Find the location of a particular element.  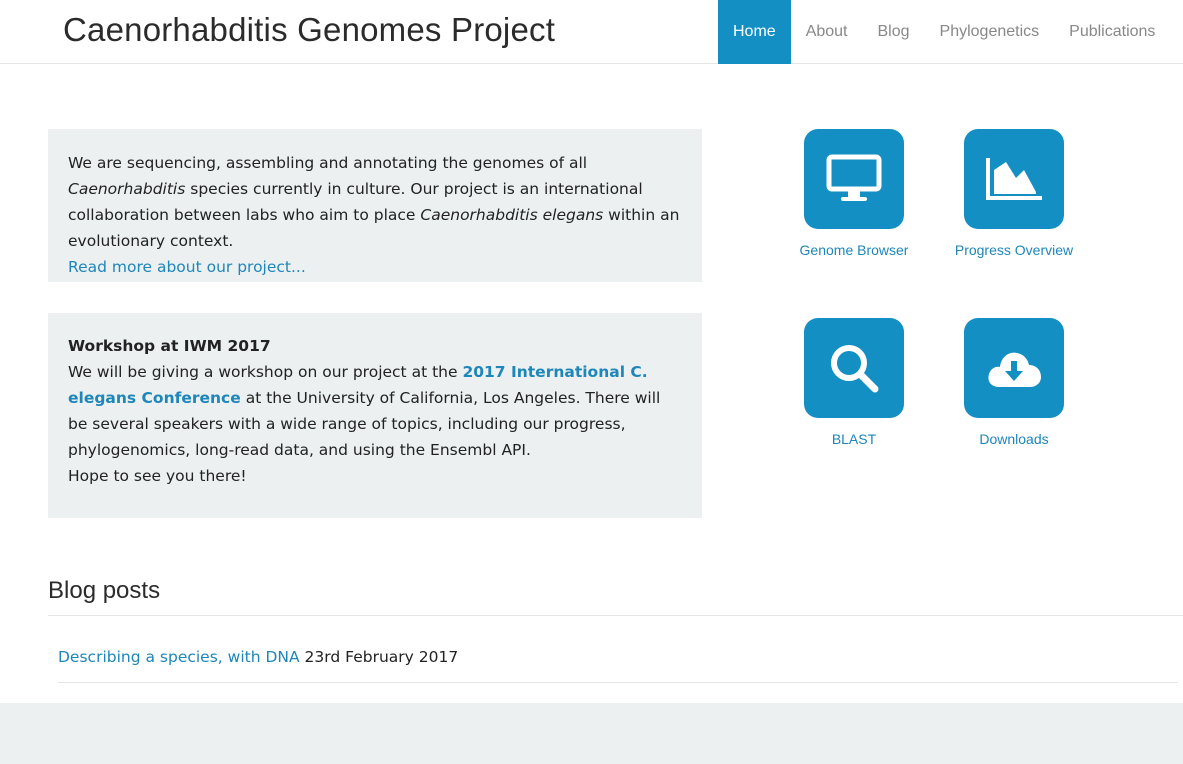

blast-tile: BLAST is located at coordinates (854, 382).